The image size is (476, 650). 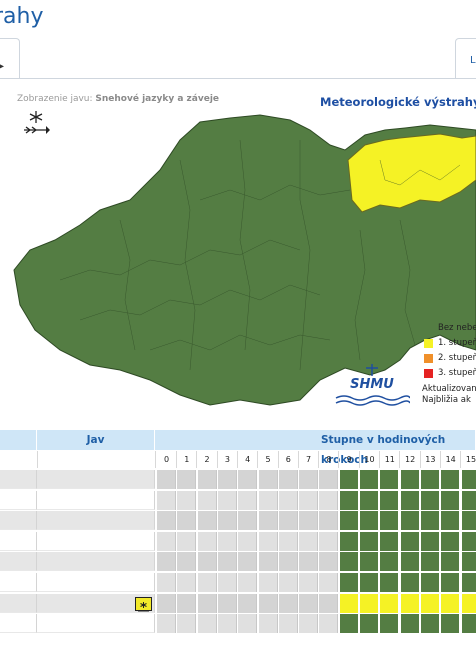 I want to click on hour-header-row: 0 1 2 3 4 5 6 7 8 9 10 11 12 13 14 15, so click(x=238, y=459).